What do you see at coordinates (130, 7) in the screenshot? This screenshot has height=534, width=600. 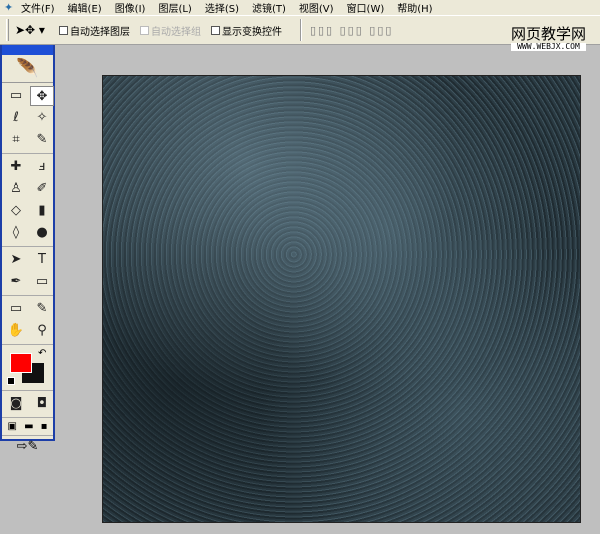 I see `menu-image: 图像(I)` at bounding box center [130, 7].